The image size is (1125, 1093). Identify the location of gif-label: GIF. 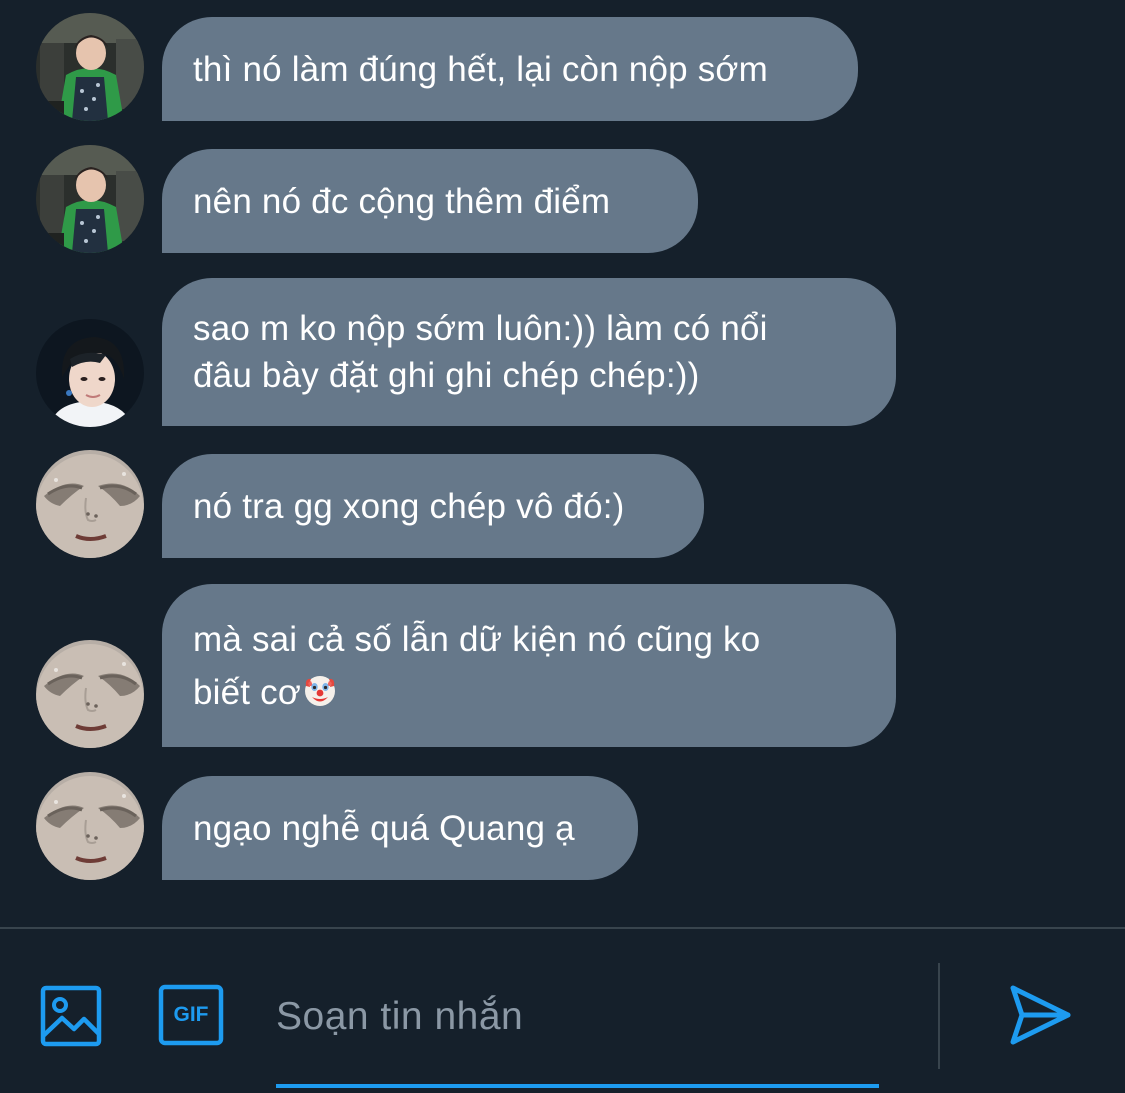
(191, 1014).